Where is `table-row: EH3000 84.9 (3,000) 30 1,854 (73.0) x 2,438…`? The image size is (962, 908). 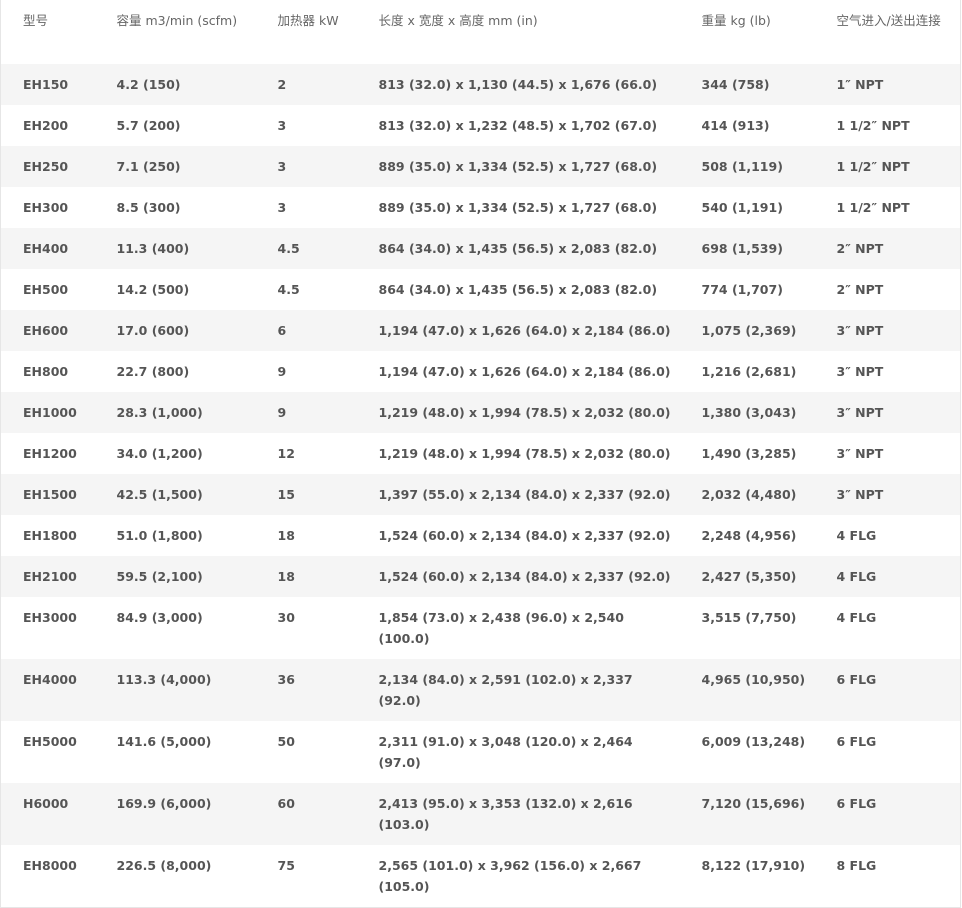
table-row: EH3000 84.9 (3,000) 30 1,854 (73.0) x 2,438… is located at coordinates (480, 628).